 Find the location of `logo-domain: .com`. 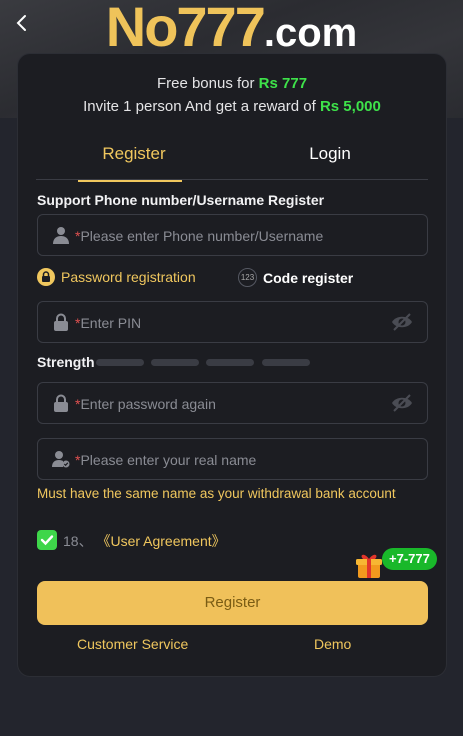

logo-domain: .com is located at coordinates (310, 33).